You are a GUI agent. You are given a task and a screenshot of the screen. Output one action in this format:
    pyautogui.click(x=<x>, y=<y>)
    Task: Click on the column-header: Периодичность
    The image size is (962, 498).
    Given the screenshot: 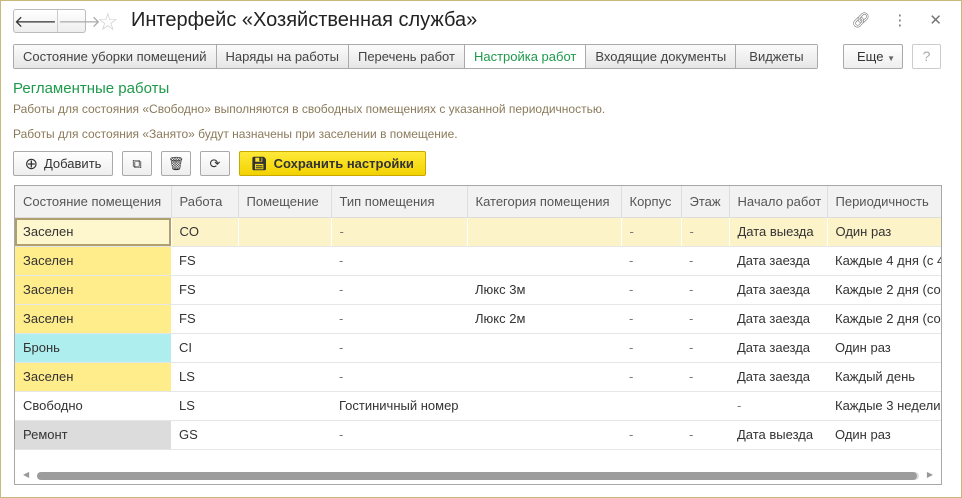 What is the action you would take?
    pyautogui.click(x=884, y=202)
    